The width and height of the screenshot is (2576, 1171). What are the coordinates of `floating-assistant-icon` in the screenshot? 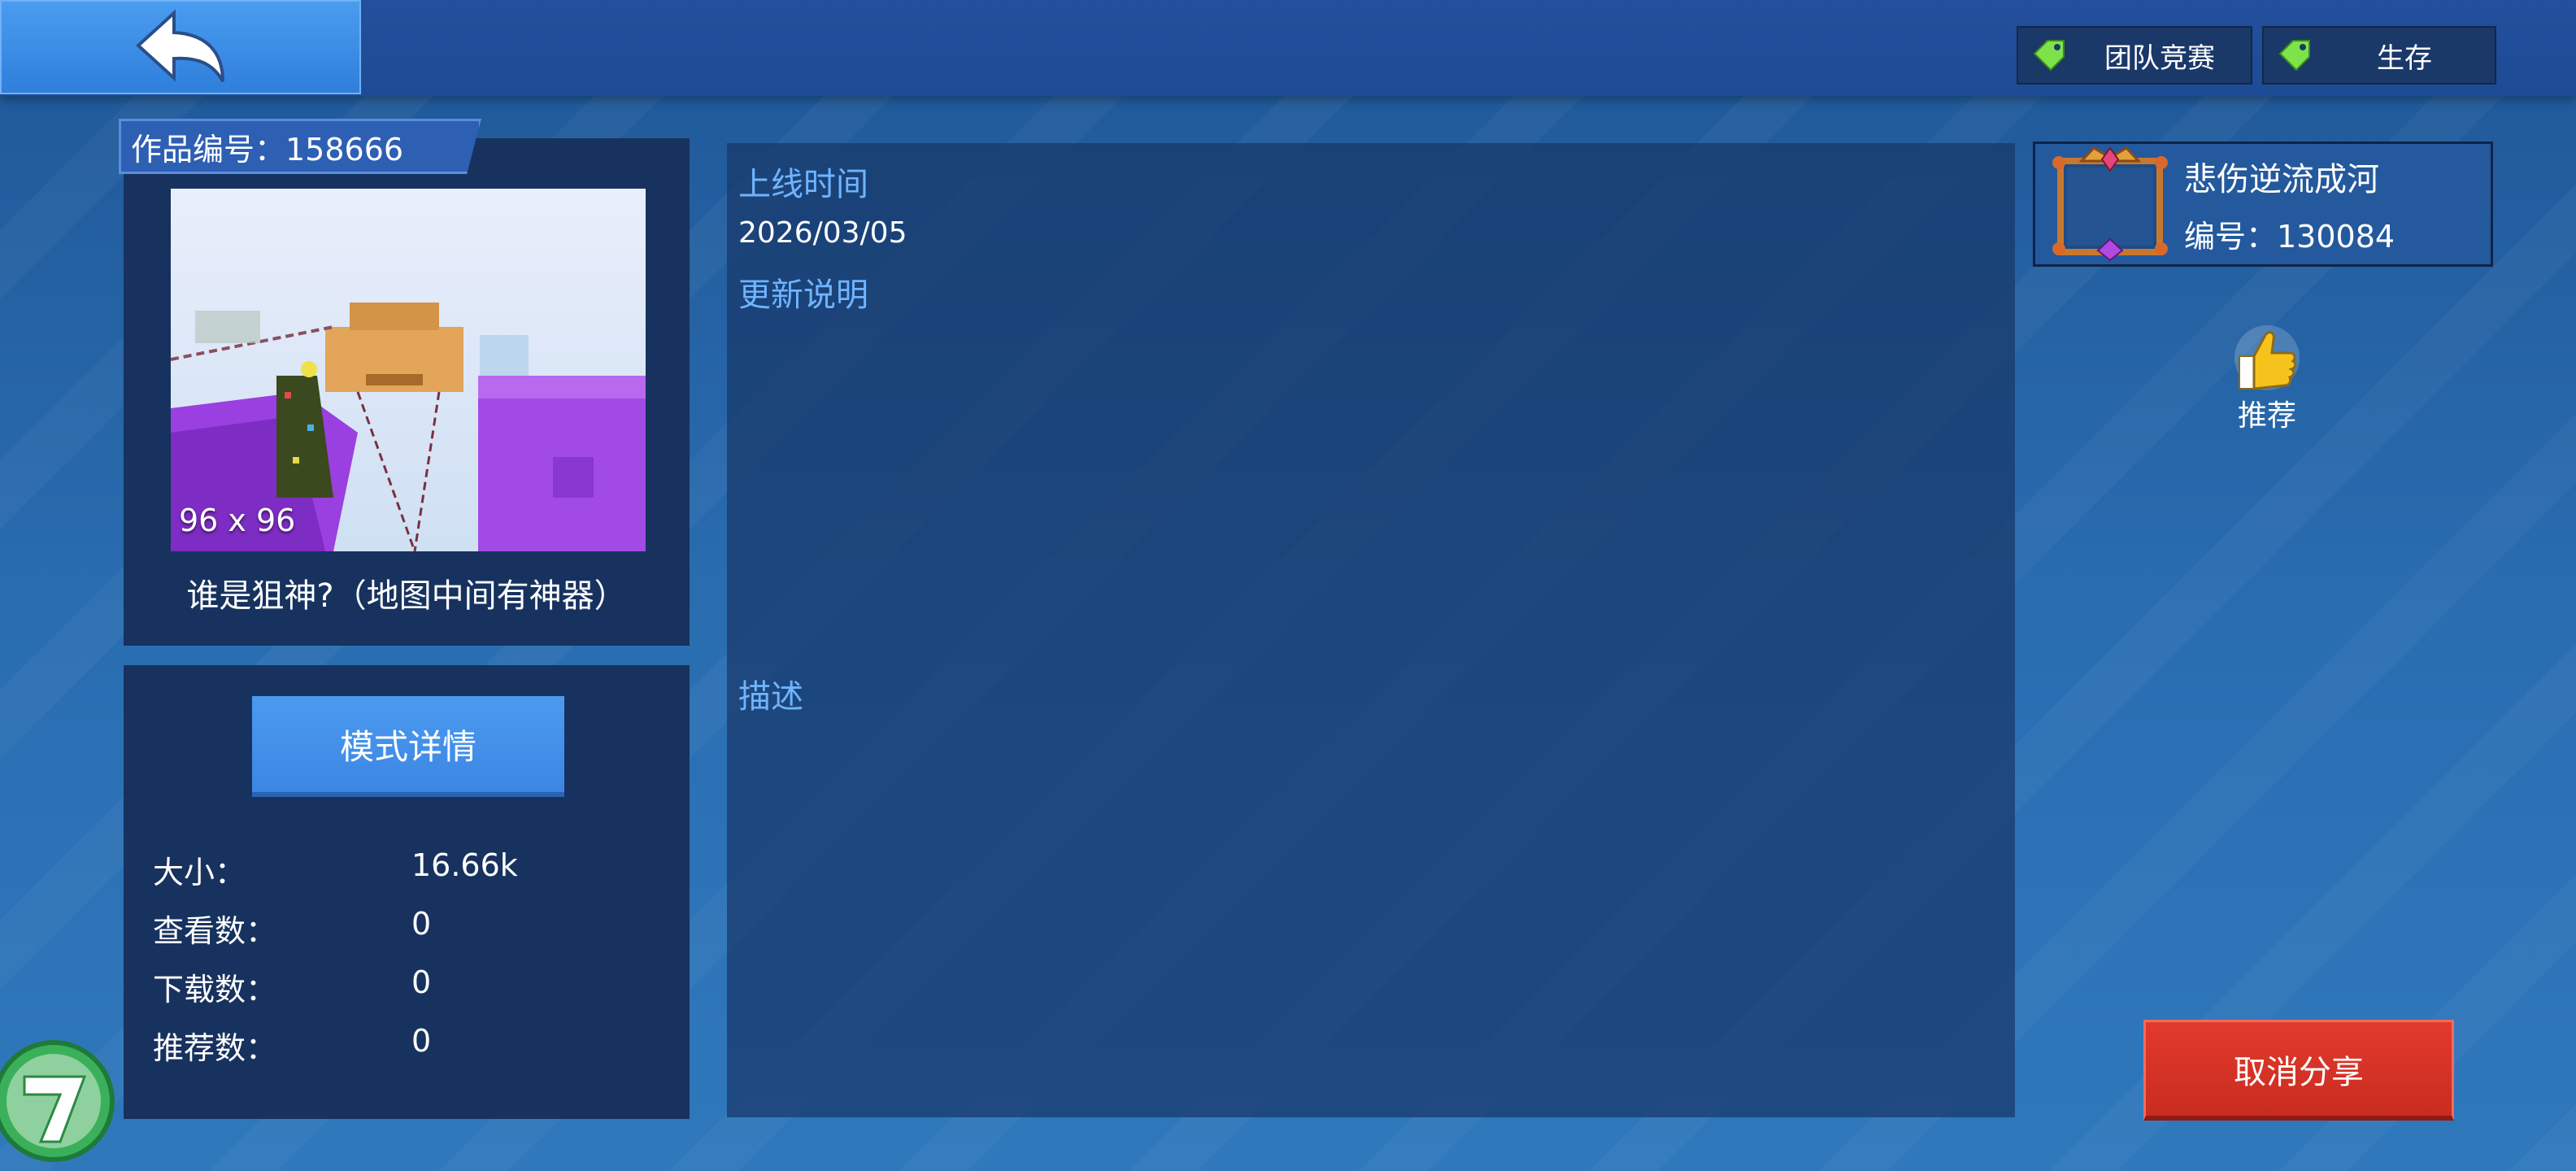 It's located at (58, 1101).